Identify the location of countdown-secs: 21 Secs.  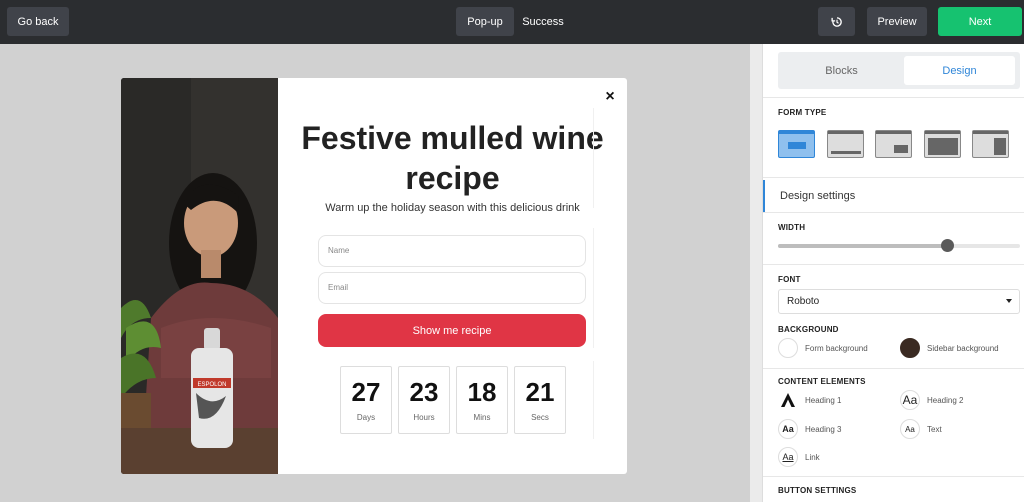
(540, 400).